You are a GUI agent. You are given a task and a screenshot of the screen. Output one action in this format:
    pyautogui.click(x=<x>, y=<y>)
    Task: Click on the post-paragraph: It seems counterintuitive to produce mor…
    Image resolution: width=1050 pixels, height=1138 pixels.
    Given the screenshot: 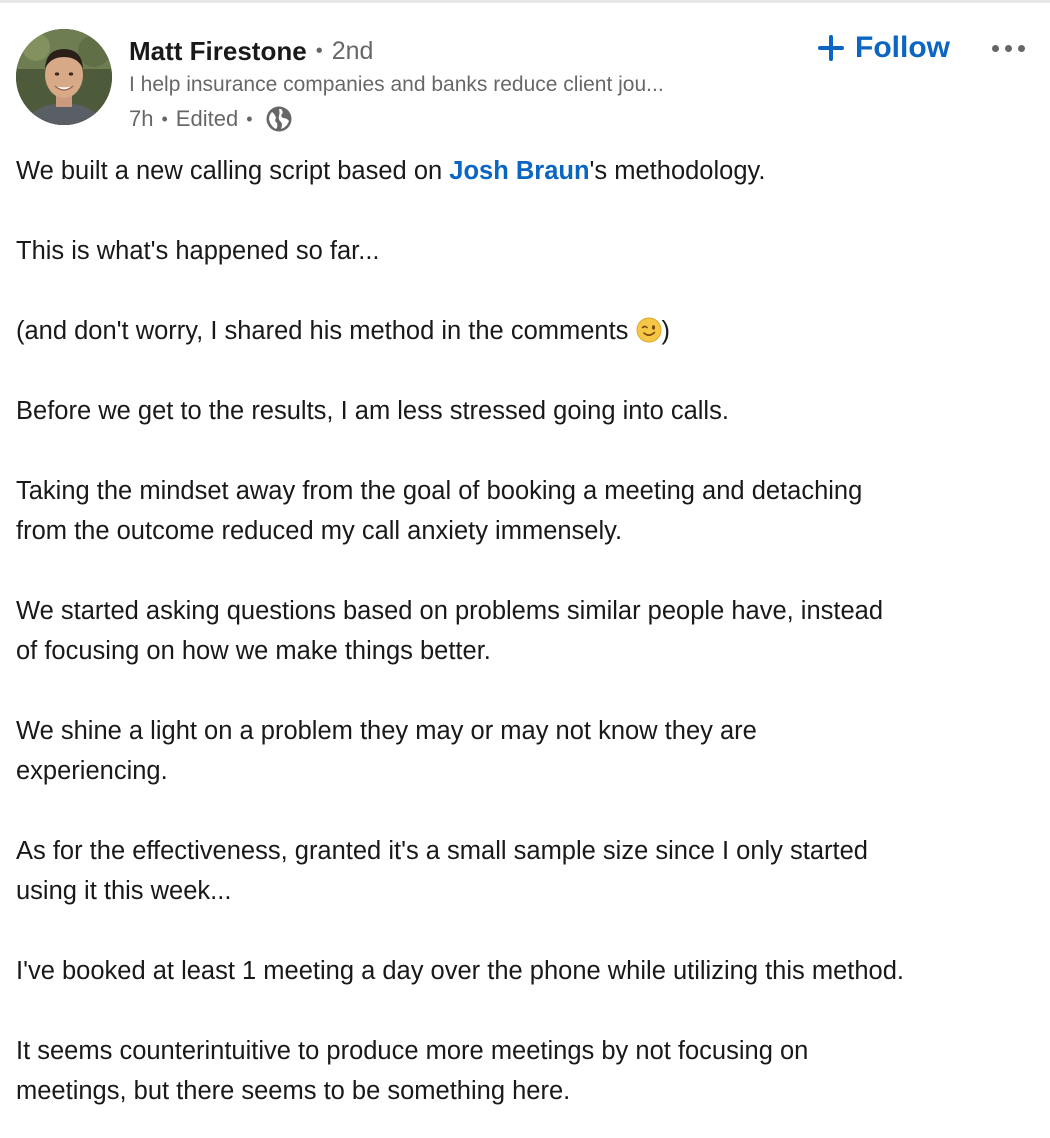 What is the action you would take?
    pyautogui.click(x=526, y=1071)
    